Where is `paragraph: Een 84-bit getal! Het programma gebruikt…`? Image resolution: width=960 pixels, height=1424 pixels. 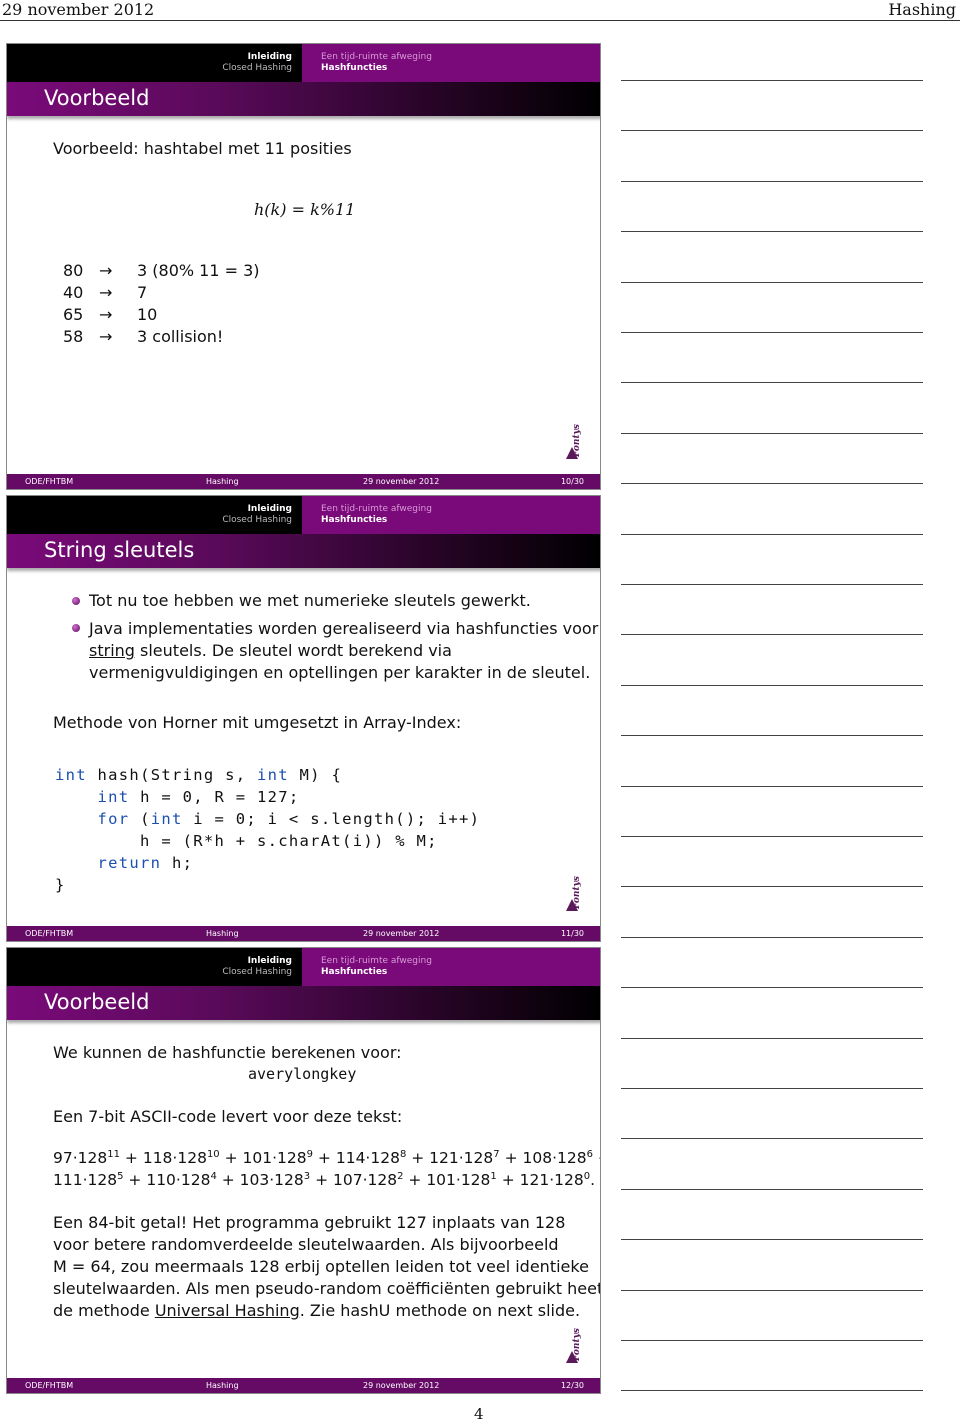 paragraph: Een 84-bit getal! Het programma gebruikt… is located at coordinates (327, 1266).